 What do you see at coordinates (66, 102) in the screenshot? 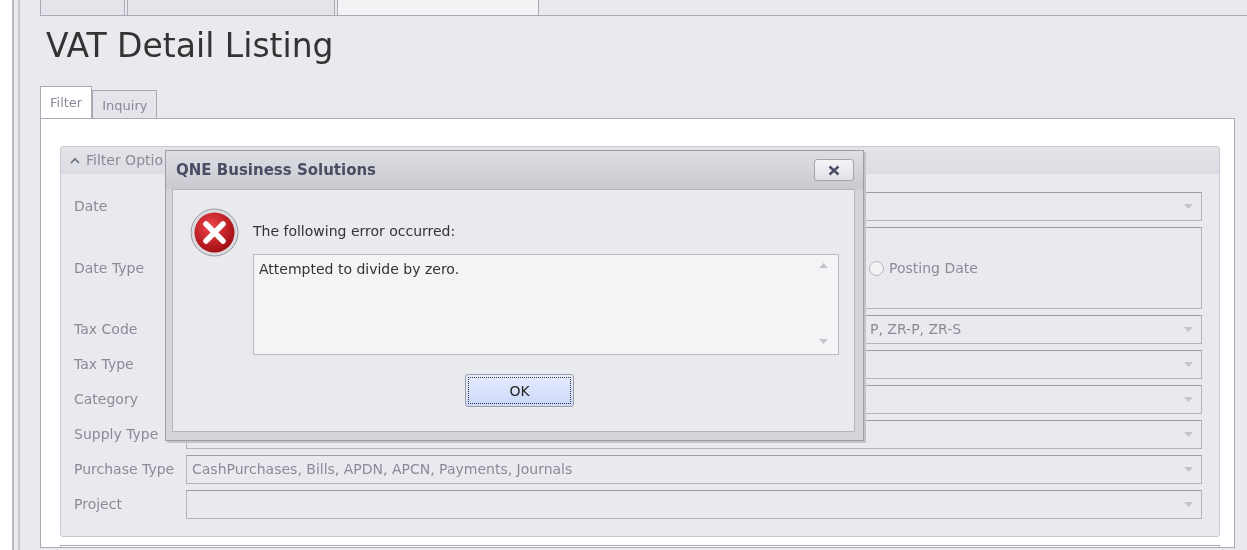
I see `tab: Filter` at bounding box center [66, 102].